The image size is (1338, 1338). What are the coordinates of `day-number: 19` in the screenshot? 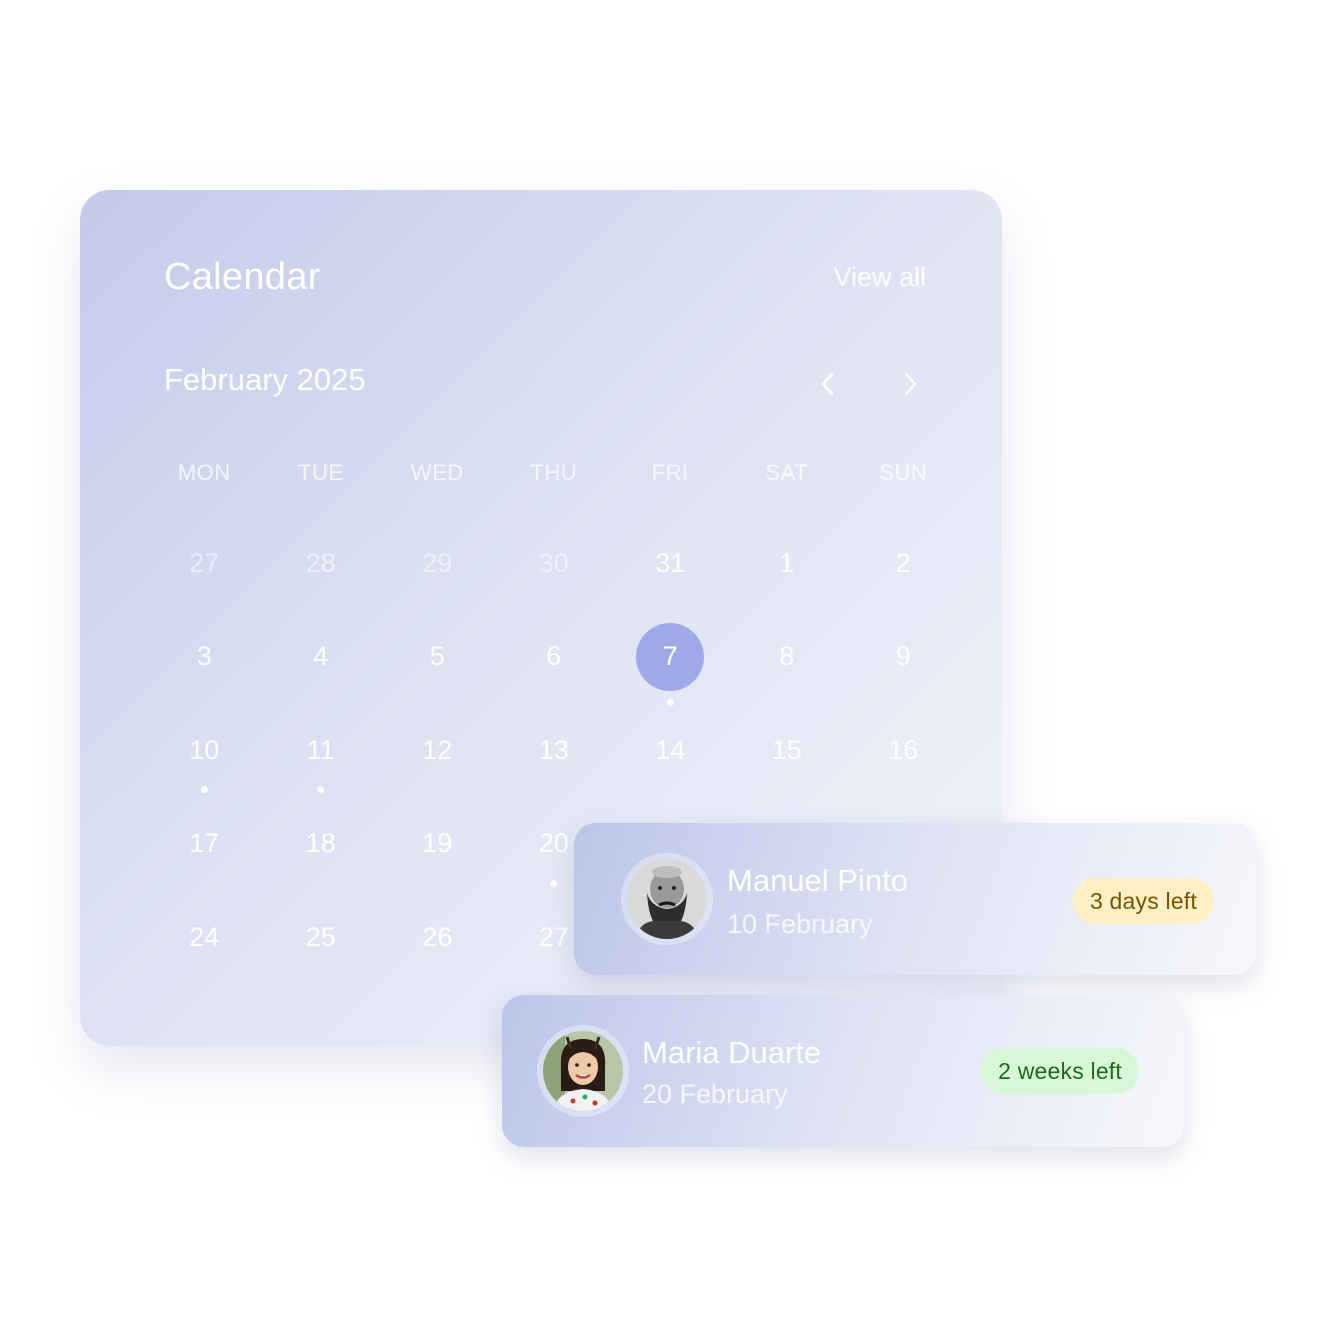 It's located at (437, 843).